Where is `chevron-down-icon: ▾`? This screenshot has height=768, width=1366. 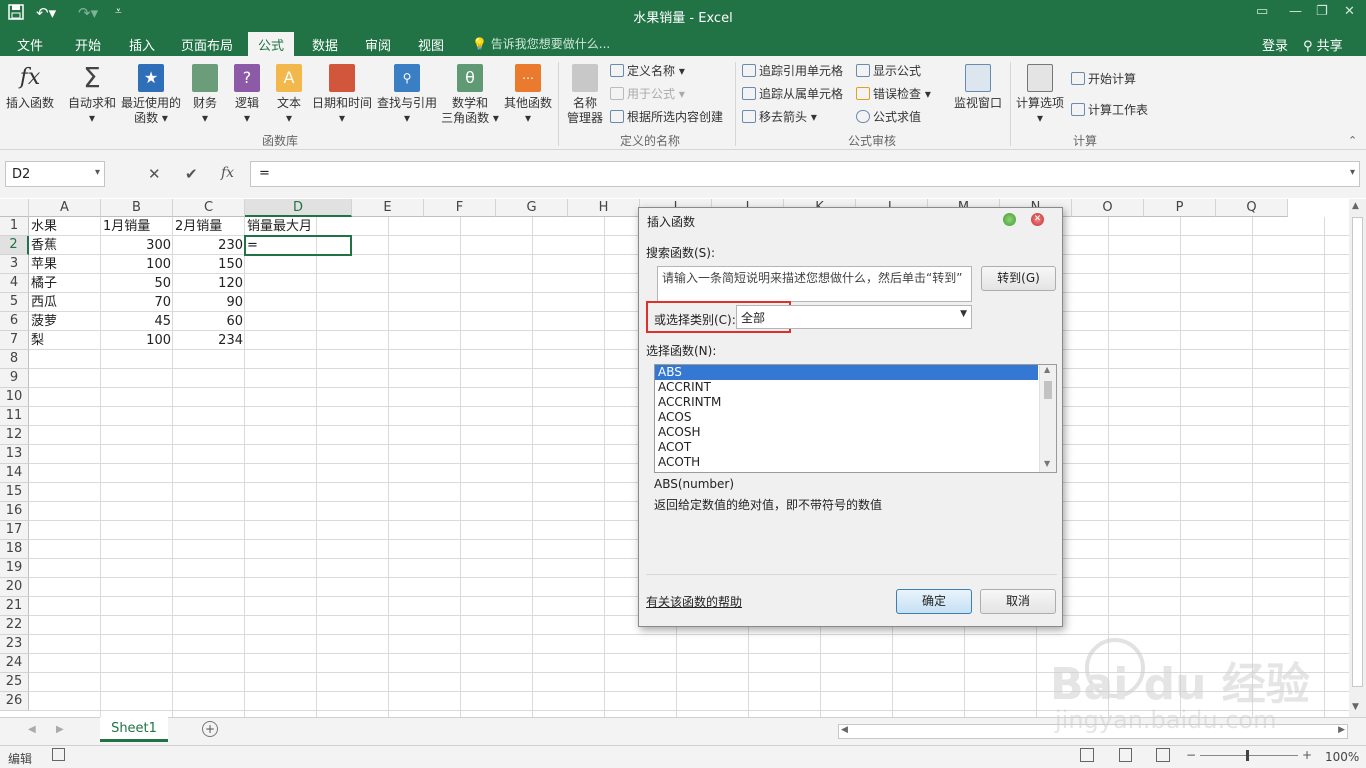
chevron-down-icon: ▾ is located at coordinates (97, 172).